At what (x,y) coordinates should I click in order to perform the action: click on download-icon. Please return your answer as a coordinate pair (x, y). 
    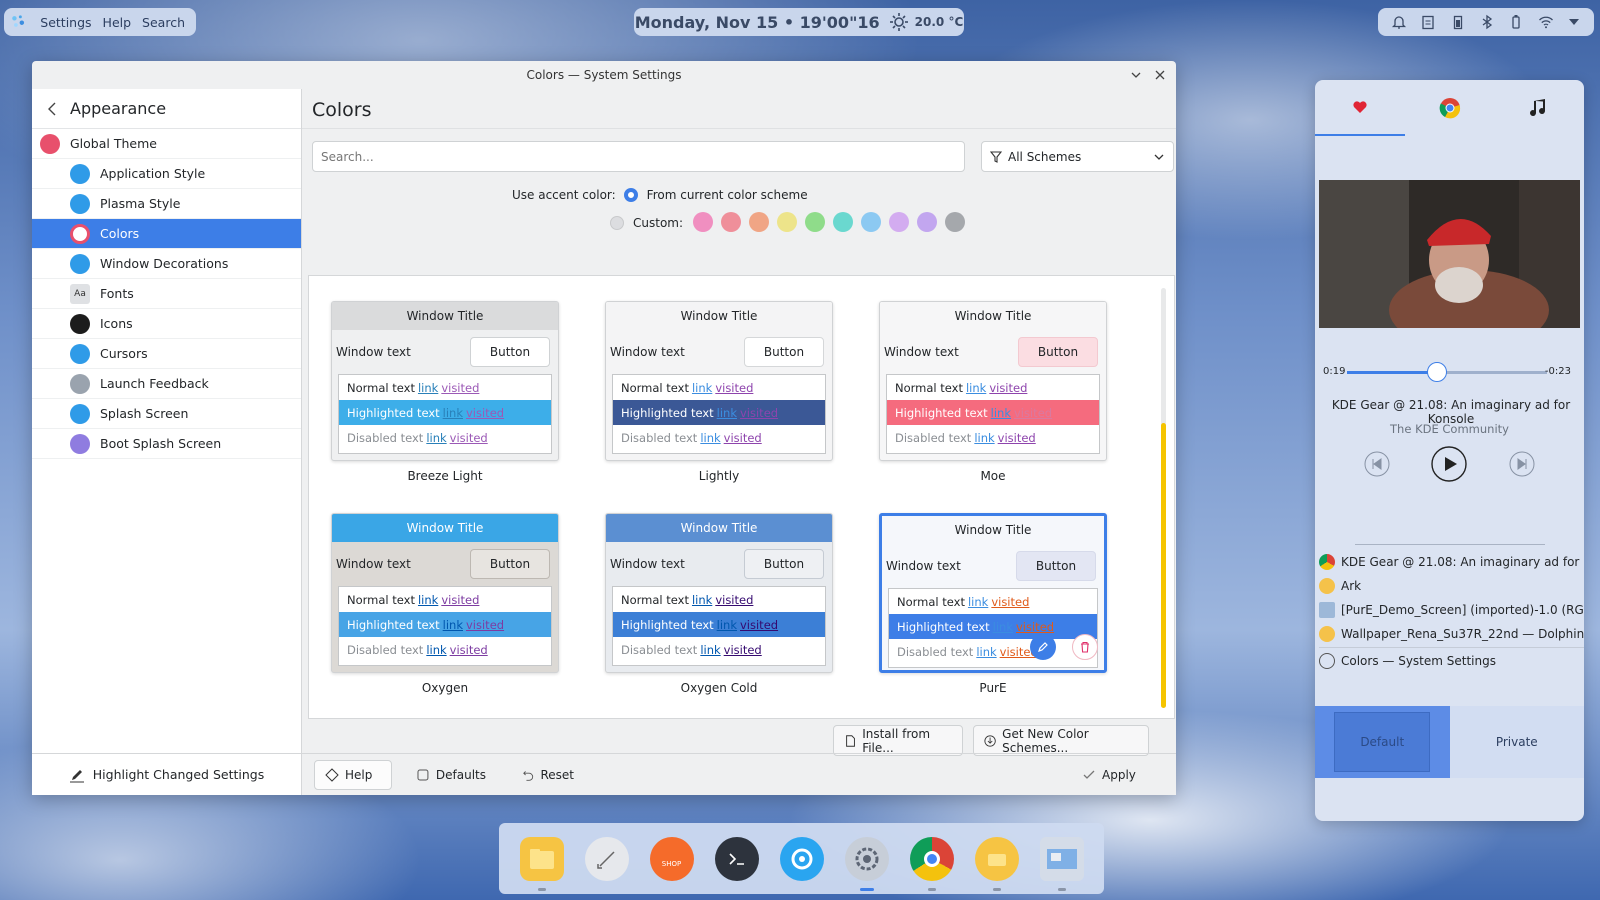
    Looking at the image, I should click on (990, 740).